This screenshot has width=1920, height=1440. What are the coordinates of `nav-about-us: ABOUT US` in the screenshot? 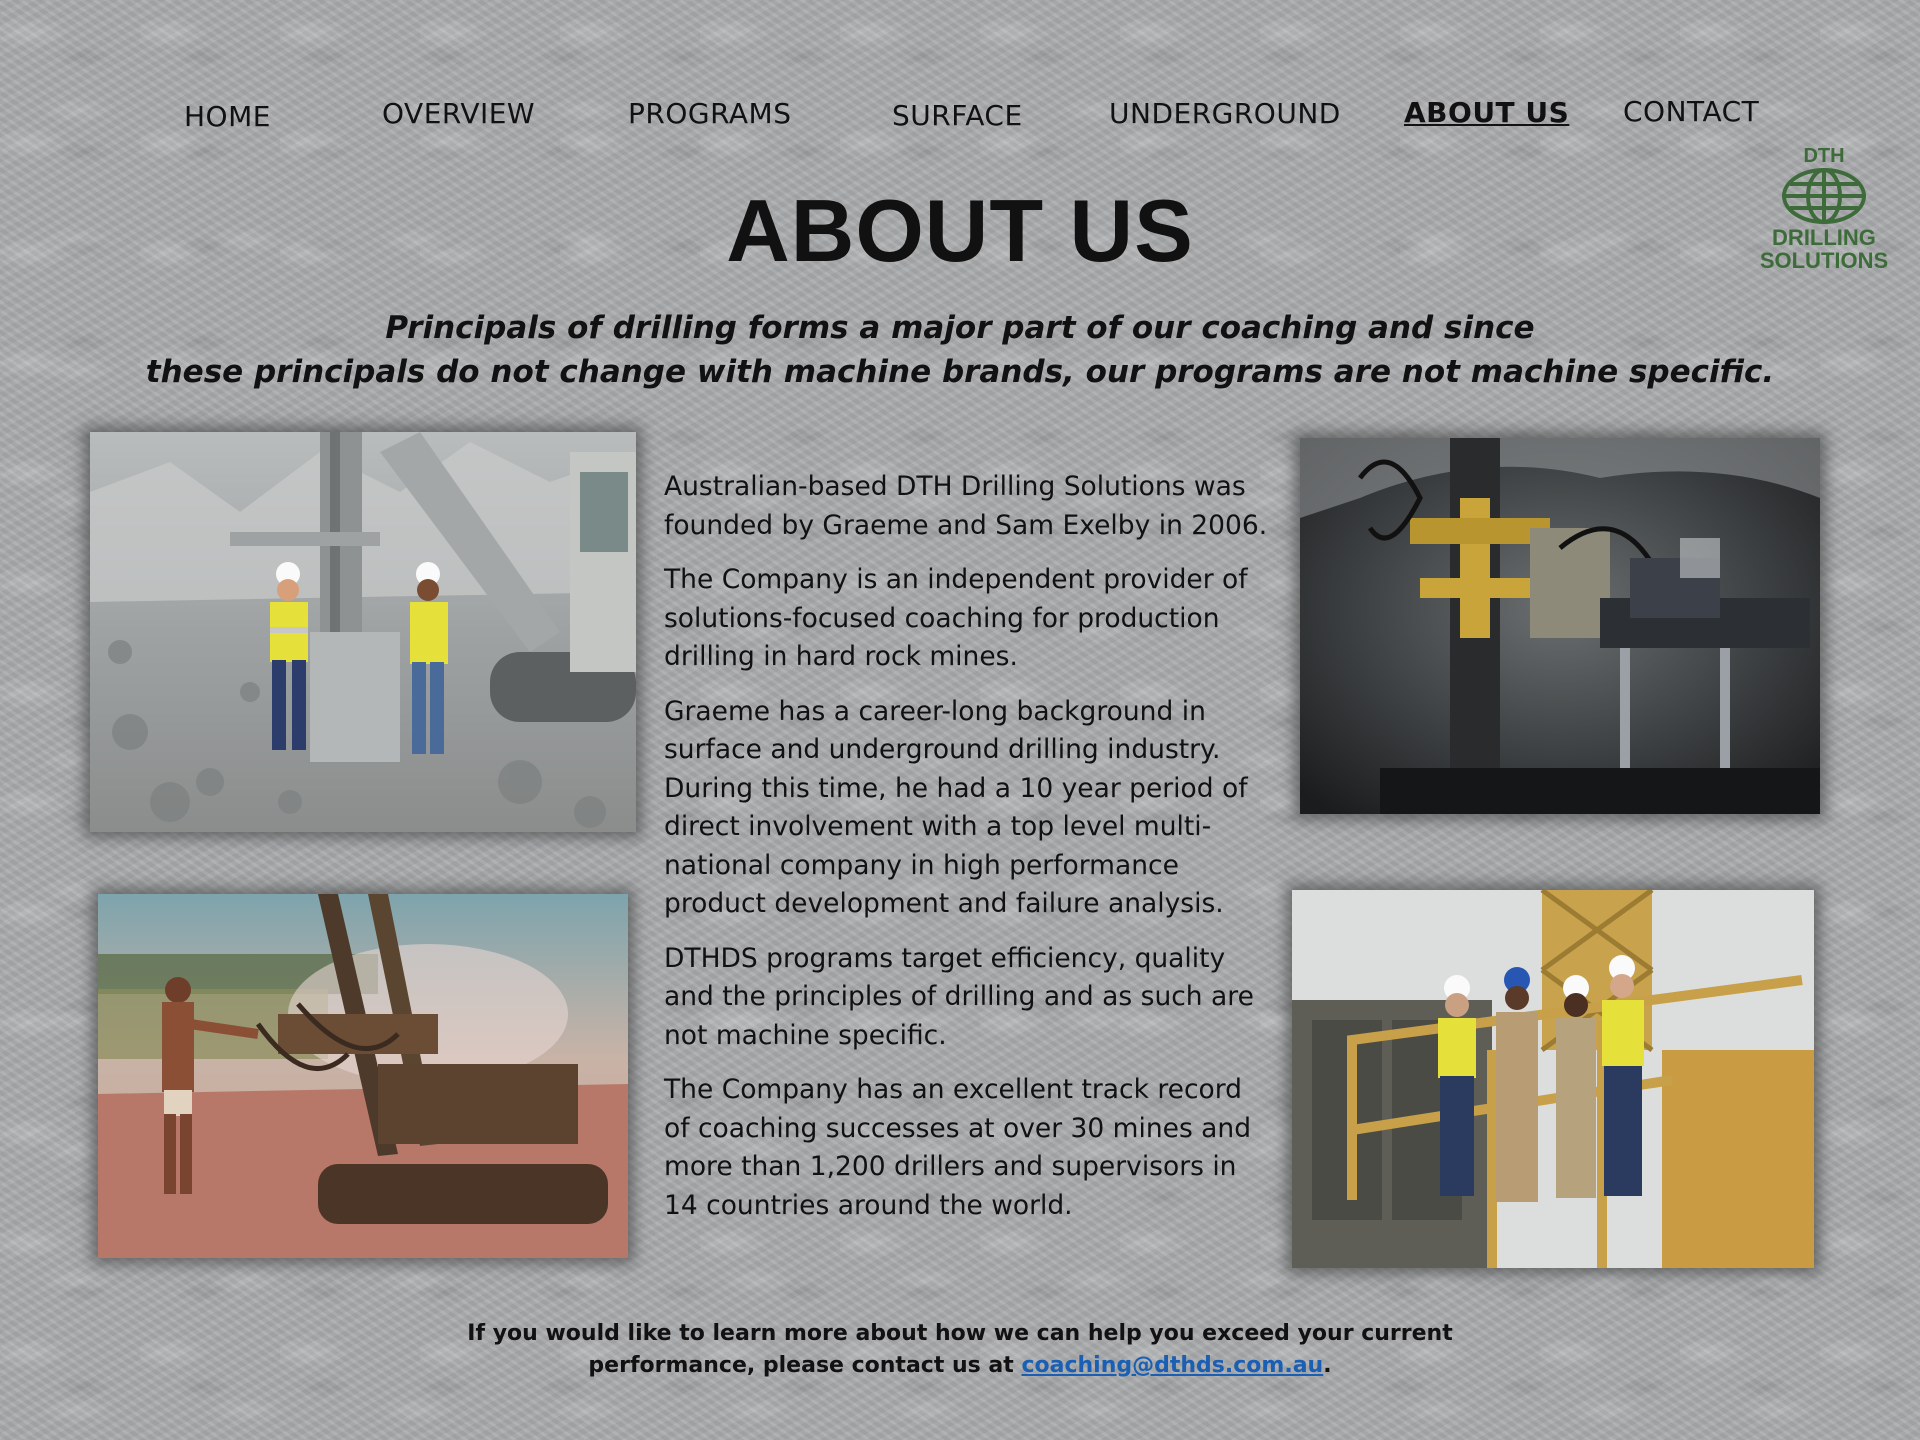 It's located at (1486, 112).